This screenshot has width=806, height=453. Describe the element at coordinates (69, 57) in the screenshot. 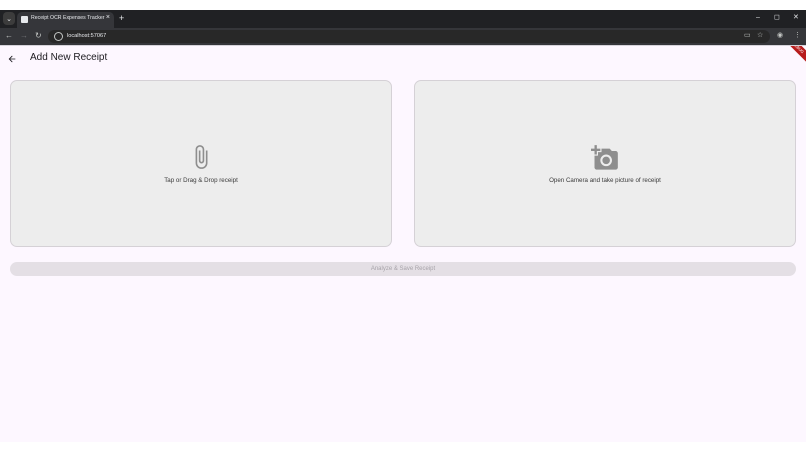

I see `page-title: Add New Receipt` at that location.